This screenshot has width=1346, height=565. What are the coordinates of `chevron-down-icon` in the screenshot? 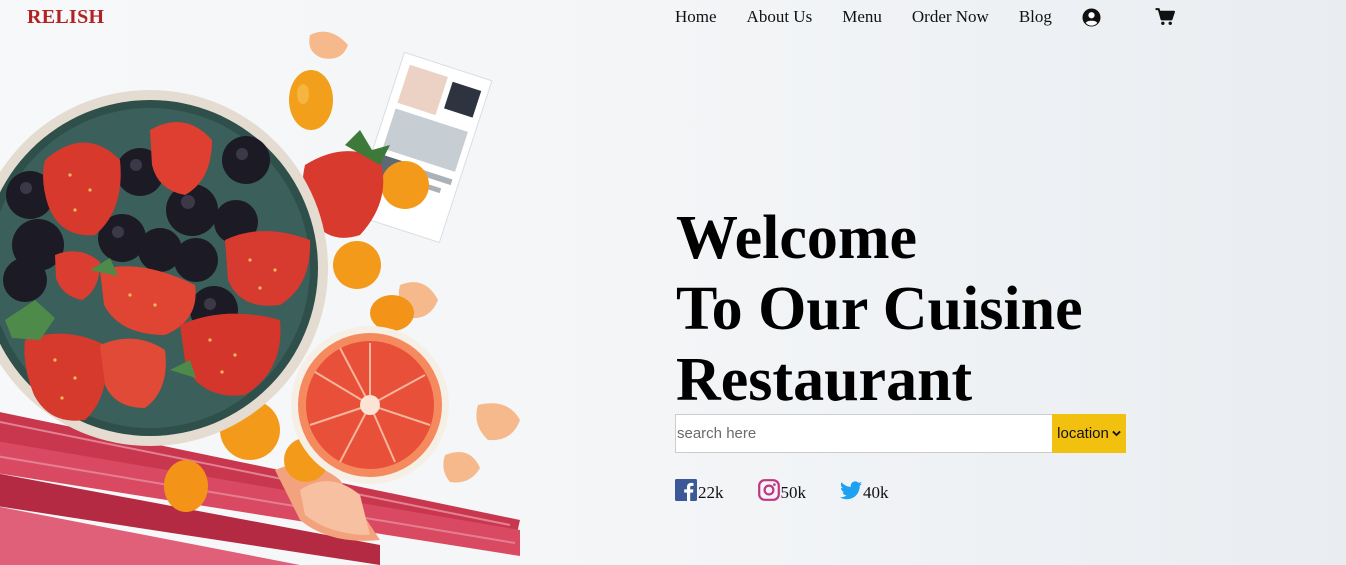 It's located at (1116, 433).